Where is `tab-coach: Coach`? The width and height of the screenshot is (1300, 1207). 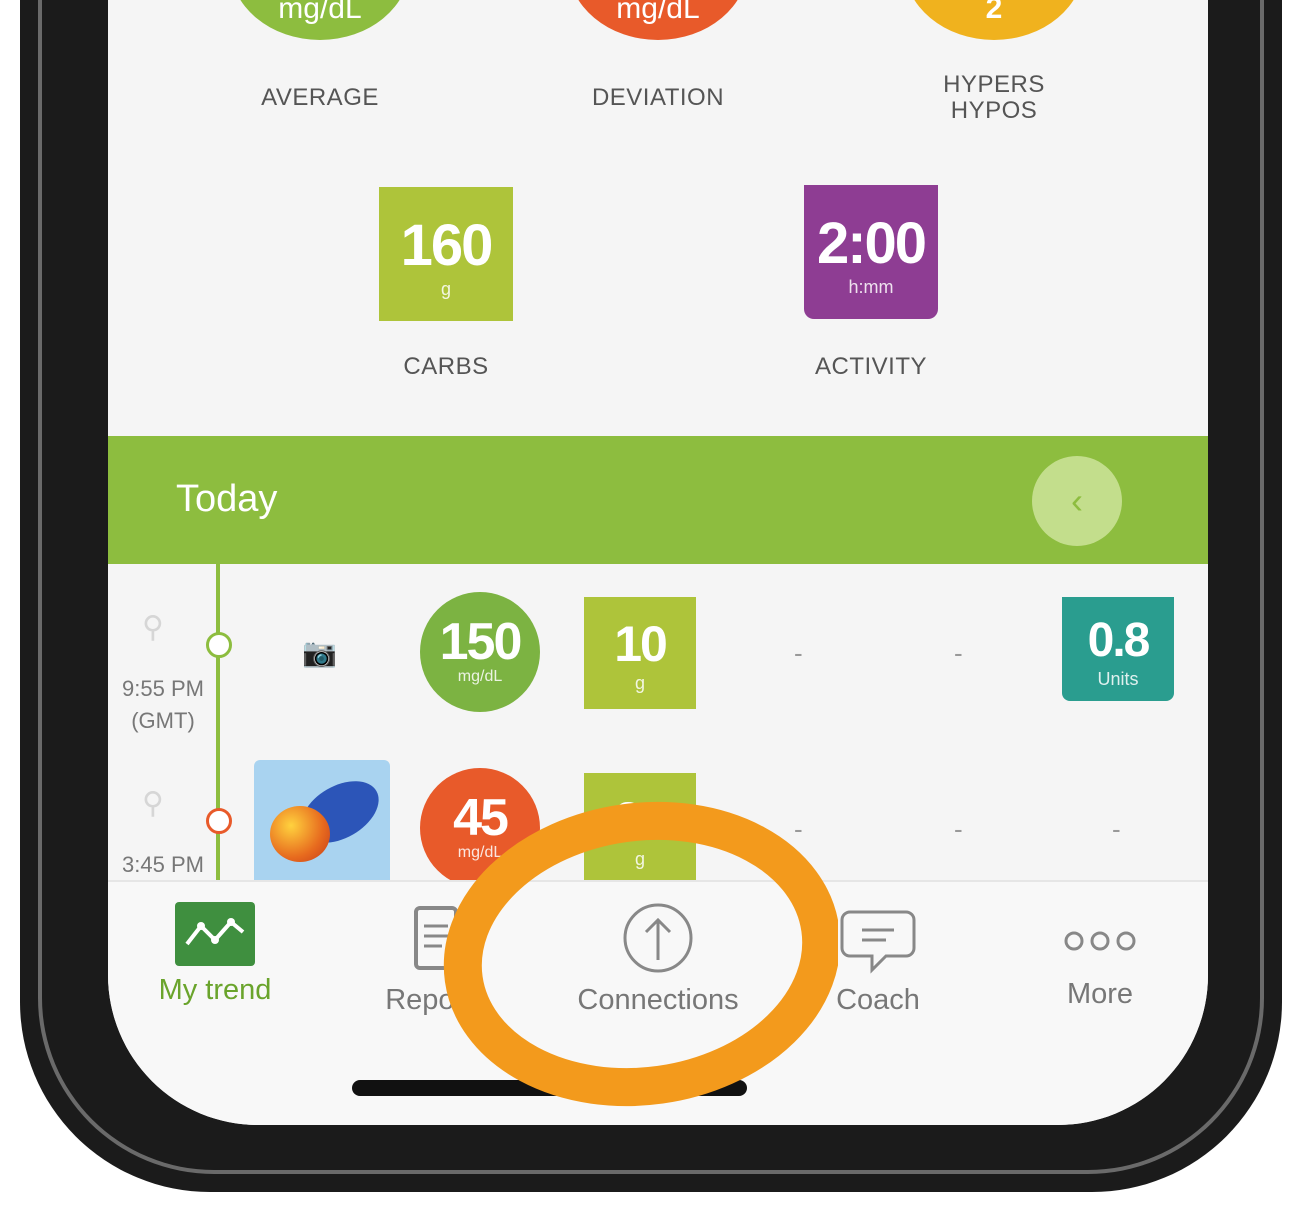
tab-coach: Coach is located at coordinates (878, 956).